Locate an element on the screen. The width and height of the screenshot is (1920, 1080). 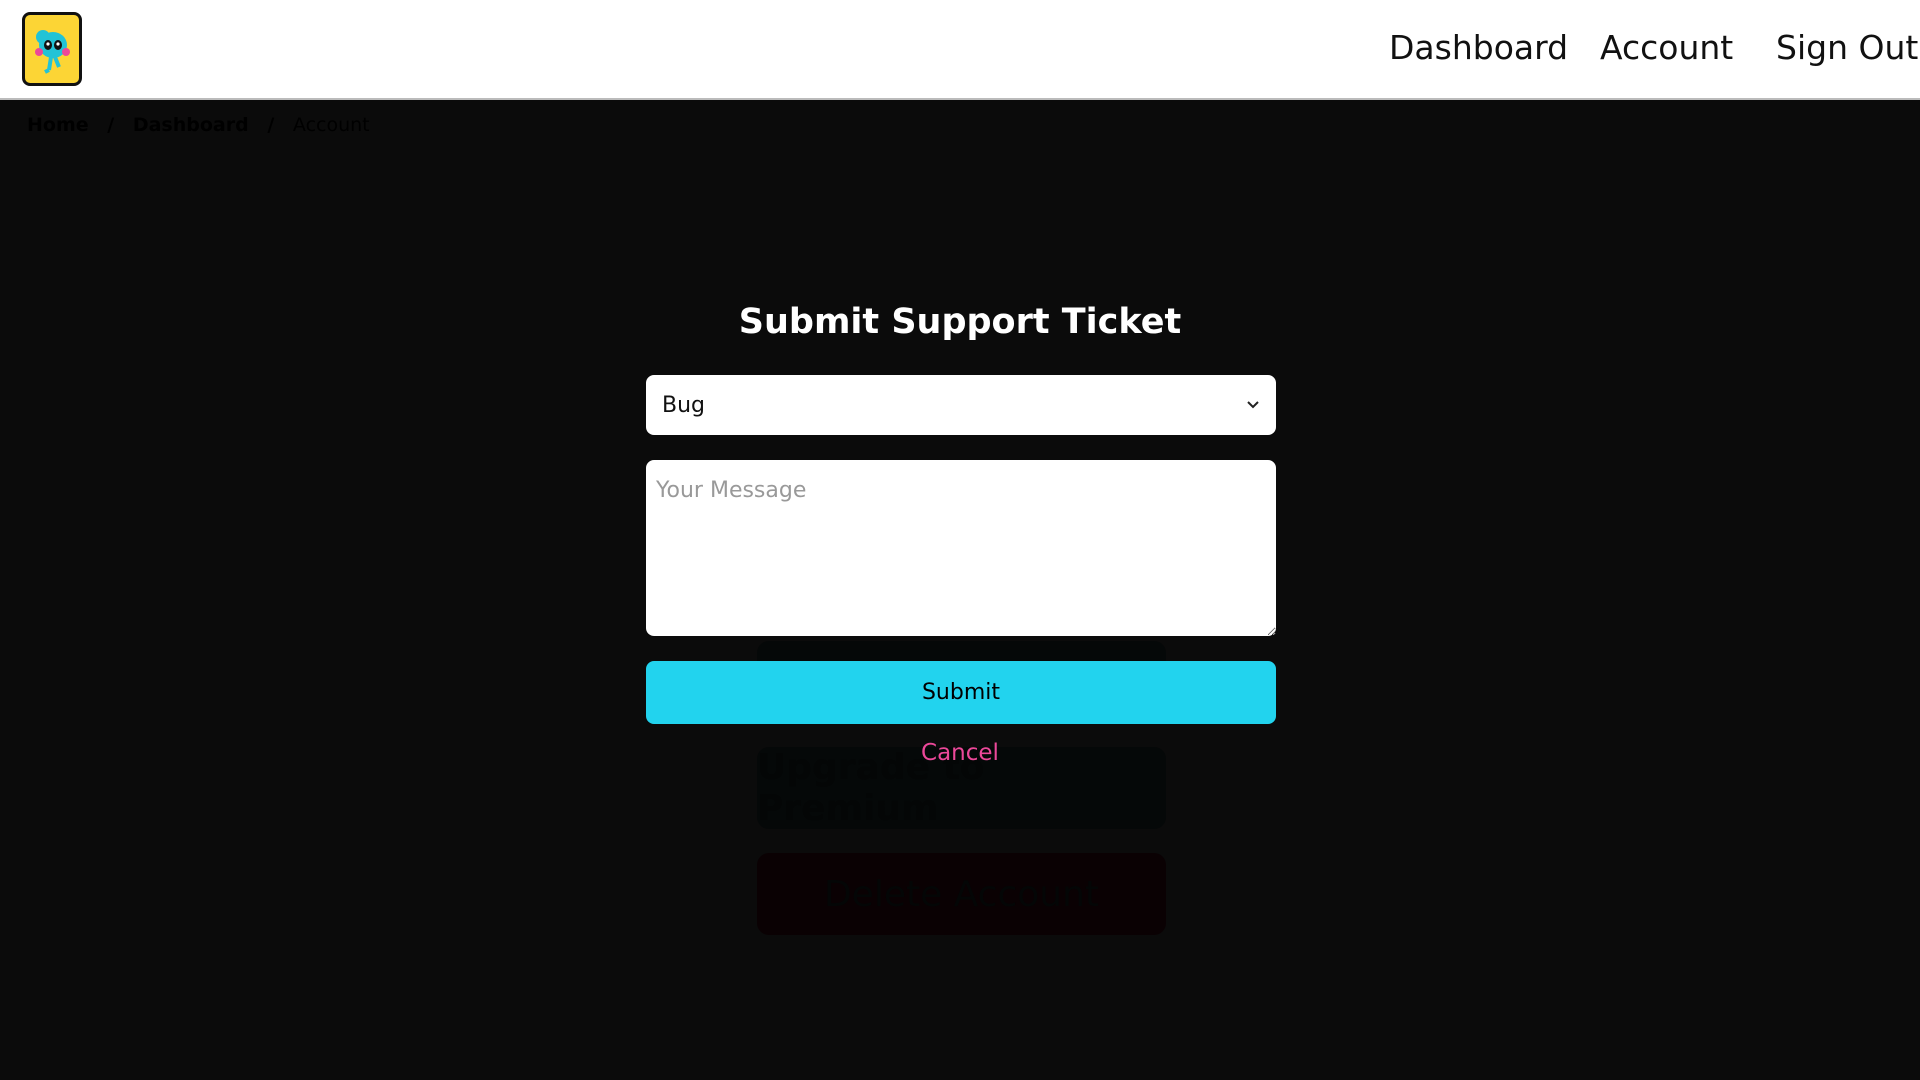
header: Dashboard Account Sign Out is located at coordinates (960, 50).